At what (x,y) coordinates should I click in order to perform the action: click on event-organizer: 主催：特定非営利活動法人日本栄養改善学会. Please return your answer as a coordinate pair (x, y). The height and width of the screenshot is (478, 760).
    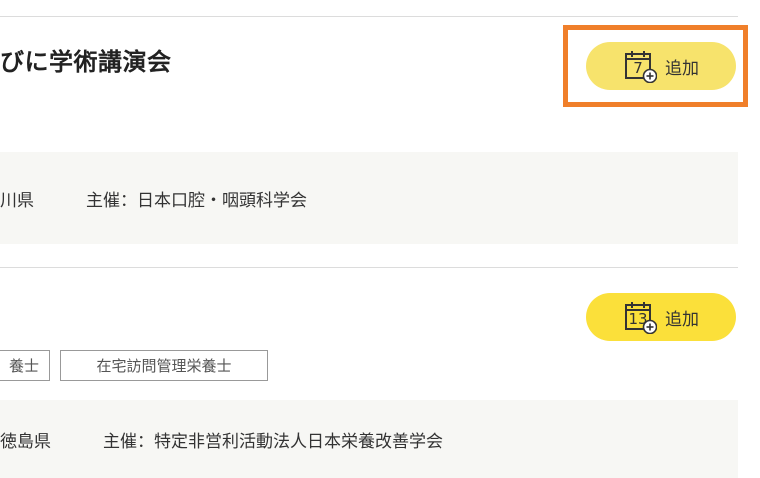
    Looking at the image, I should click on (273, 441).